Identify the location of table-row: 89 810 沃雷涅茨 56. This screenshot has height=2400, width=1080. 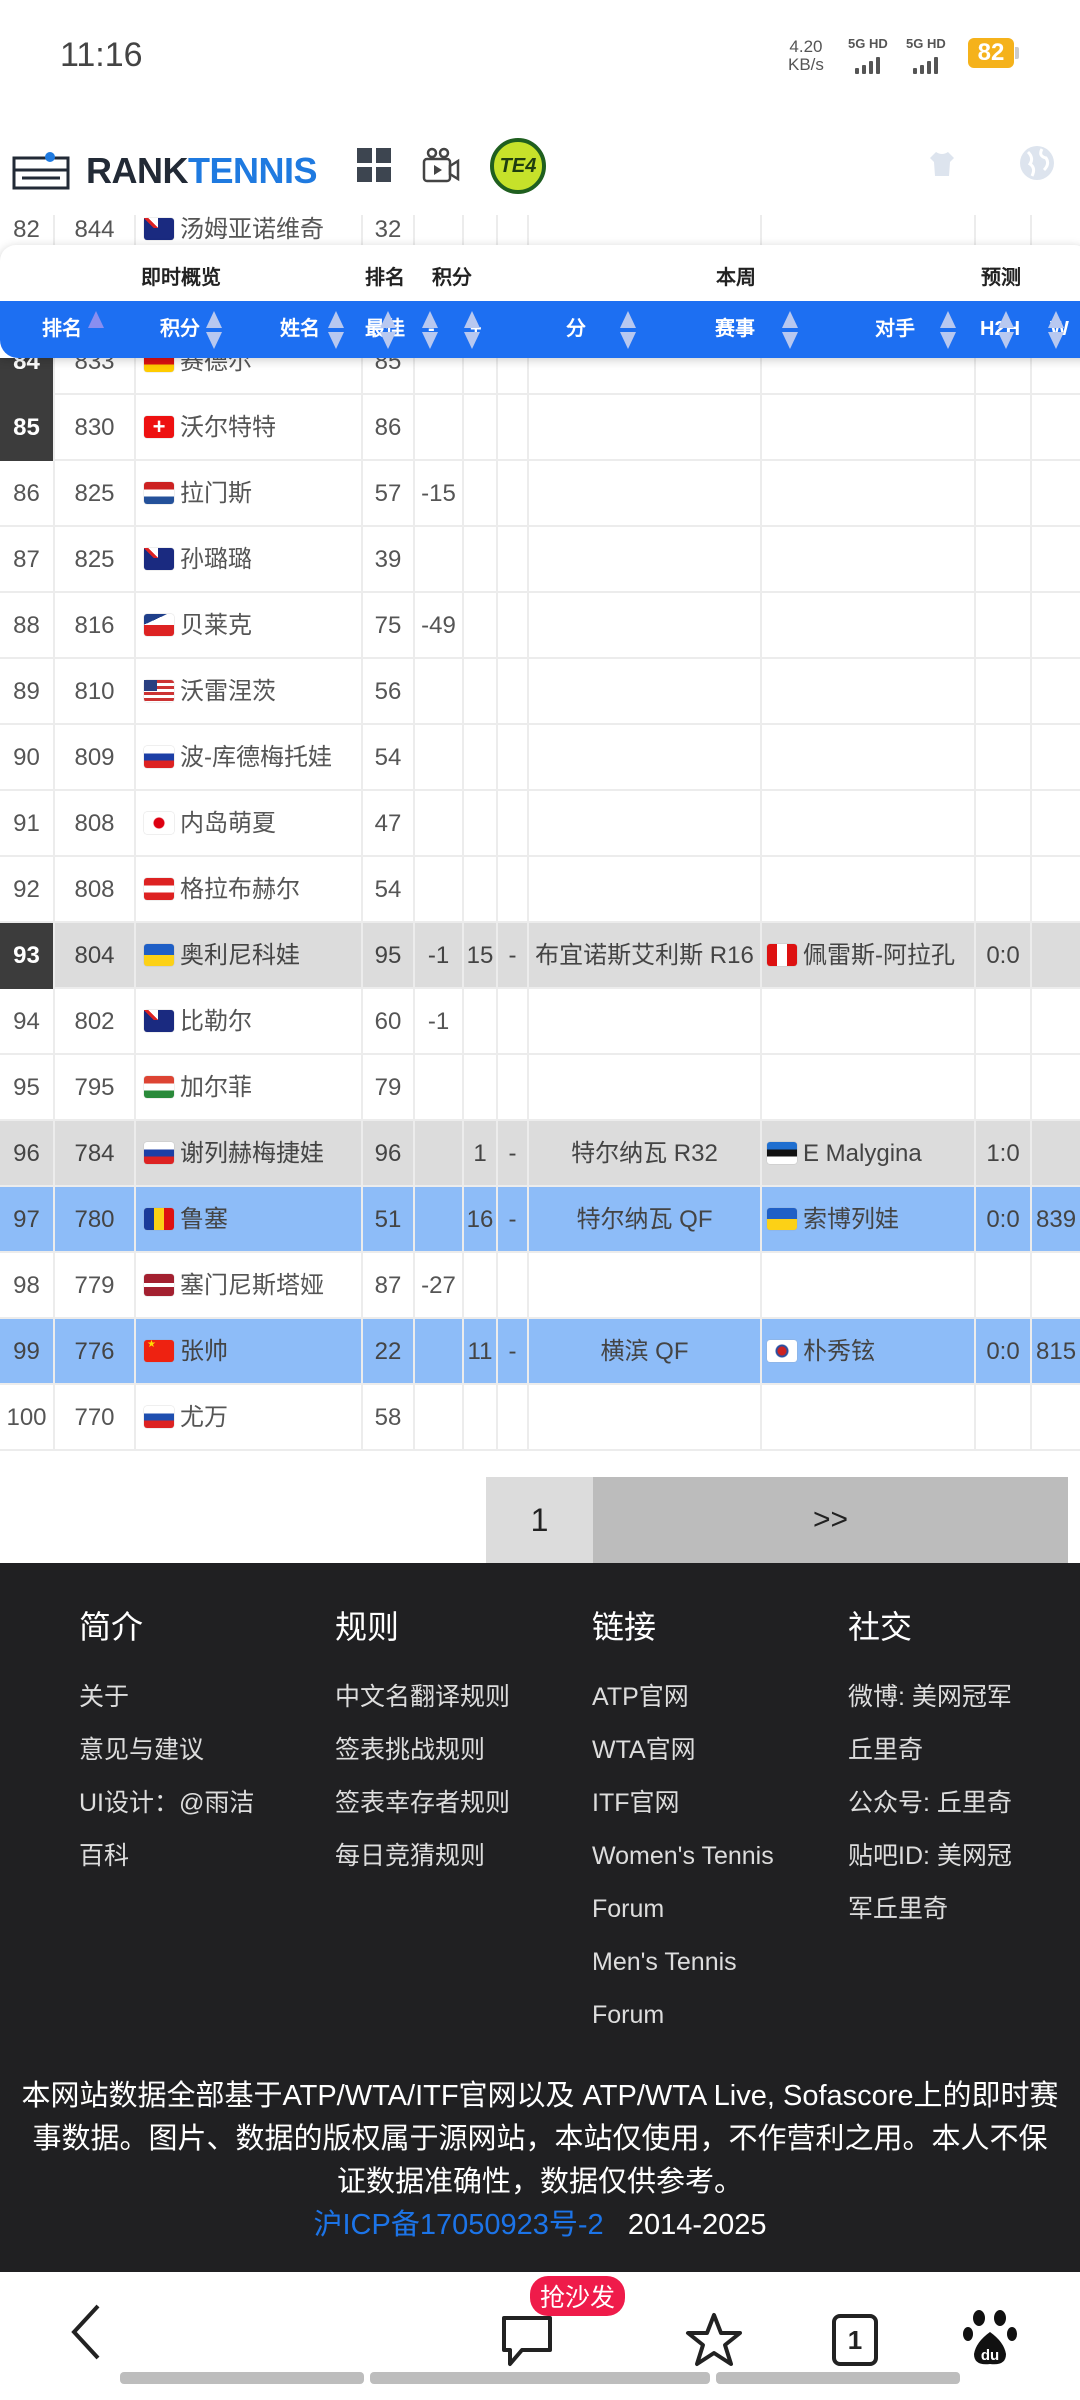
(540, 692).